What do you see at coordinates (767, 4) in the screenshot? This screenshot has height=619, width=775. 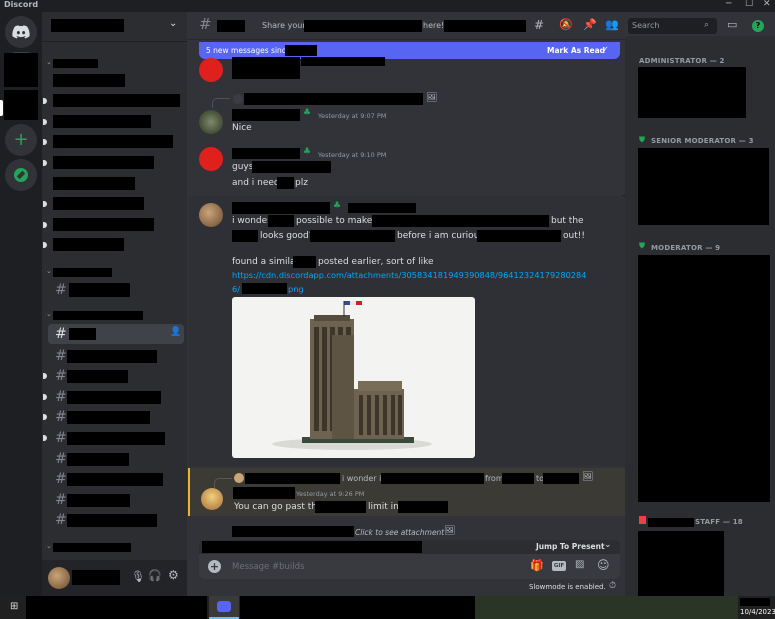 I see `close-button: ✕` at bounding box center [767, 4].